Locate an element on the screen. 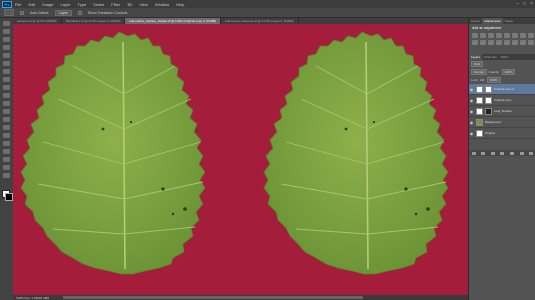 Image resolution: width=535 pixels, height=300 pixels. background-color-swatch is located at coordinates (9, 197).